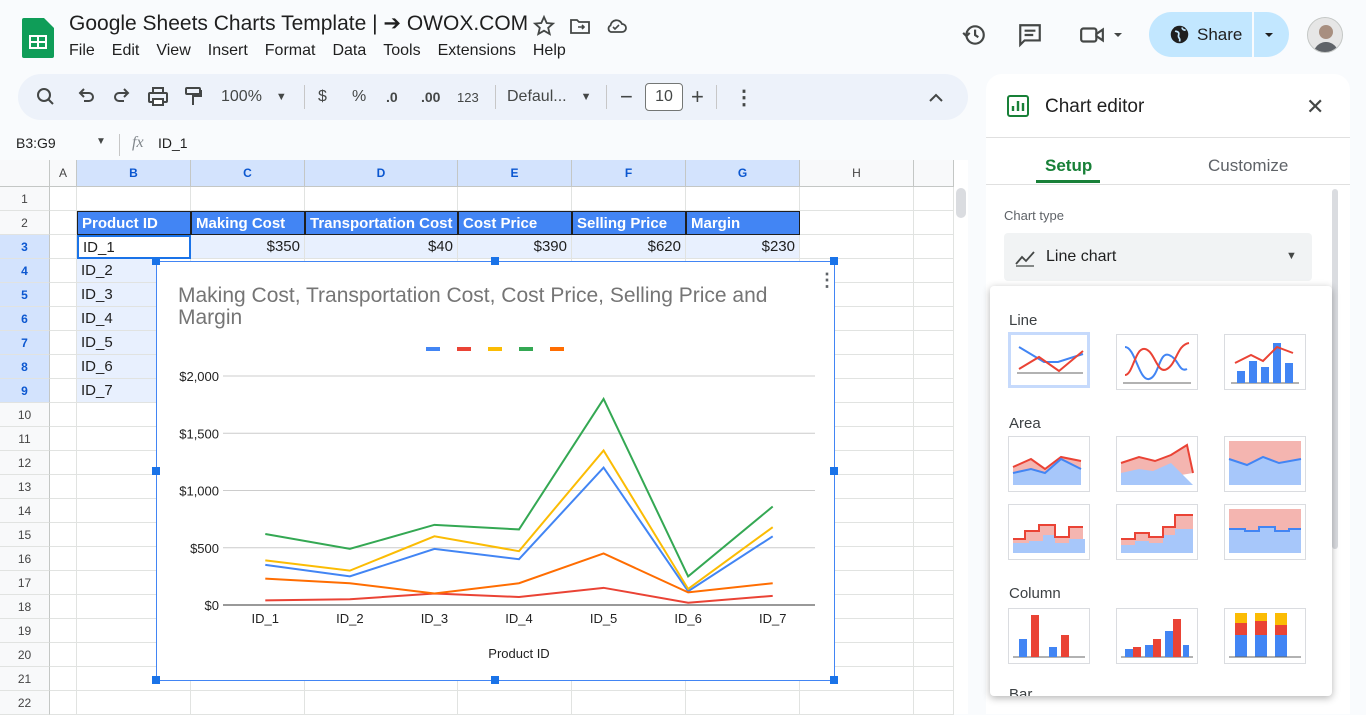 The image size is (1366, 715). I want to click on row-header-6: 6, so click(25, 319).